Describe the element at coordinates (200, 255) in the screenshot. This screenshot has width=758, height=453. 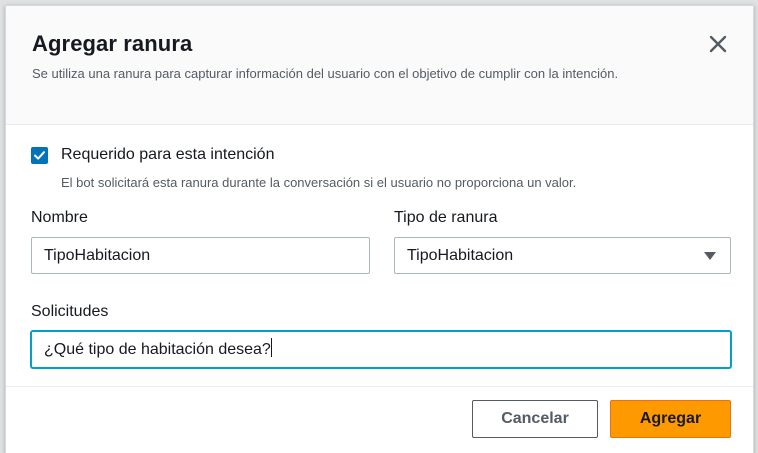
I see `name-input: TipoHabitacion` at that location.